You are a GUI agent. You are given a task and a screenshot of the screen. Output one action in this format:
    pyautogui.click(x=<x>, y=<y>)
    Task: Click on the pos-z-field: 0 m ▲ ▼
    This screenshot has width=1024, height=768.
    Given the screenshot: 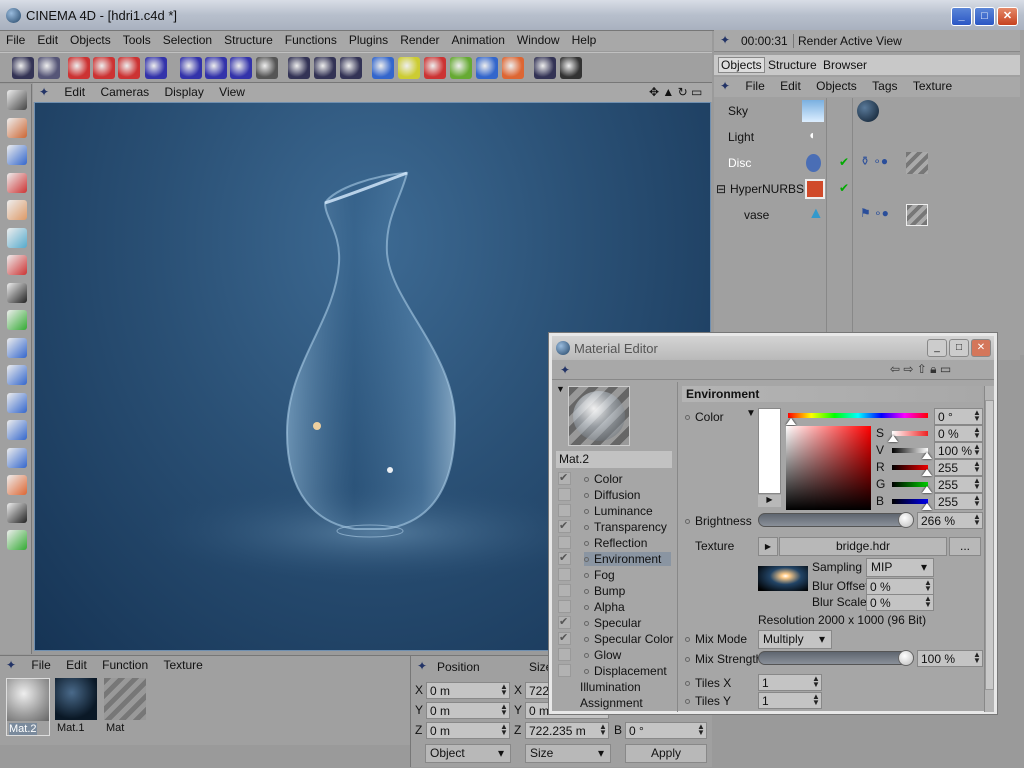 What is the action you would take?
    pyautogui.click(x=468, y=730)
    